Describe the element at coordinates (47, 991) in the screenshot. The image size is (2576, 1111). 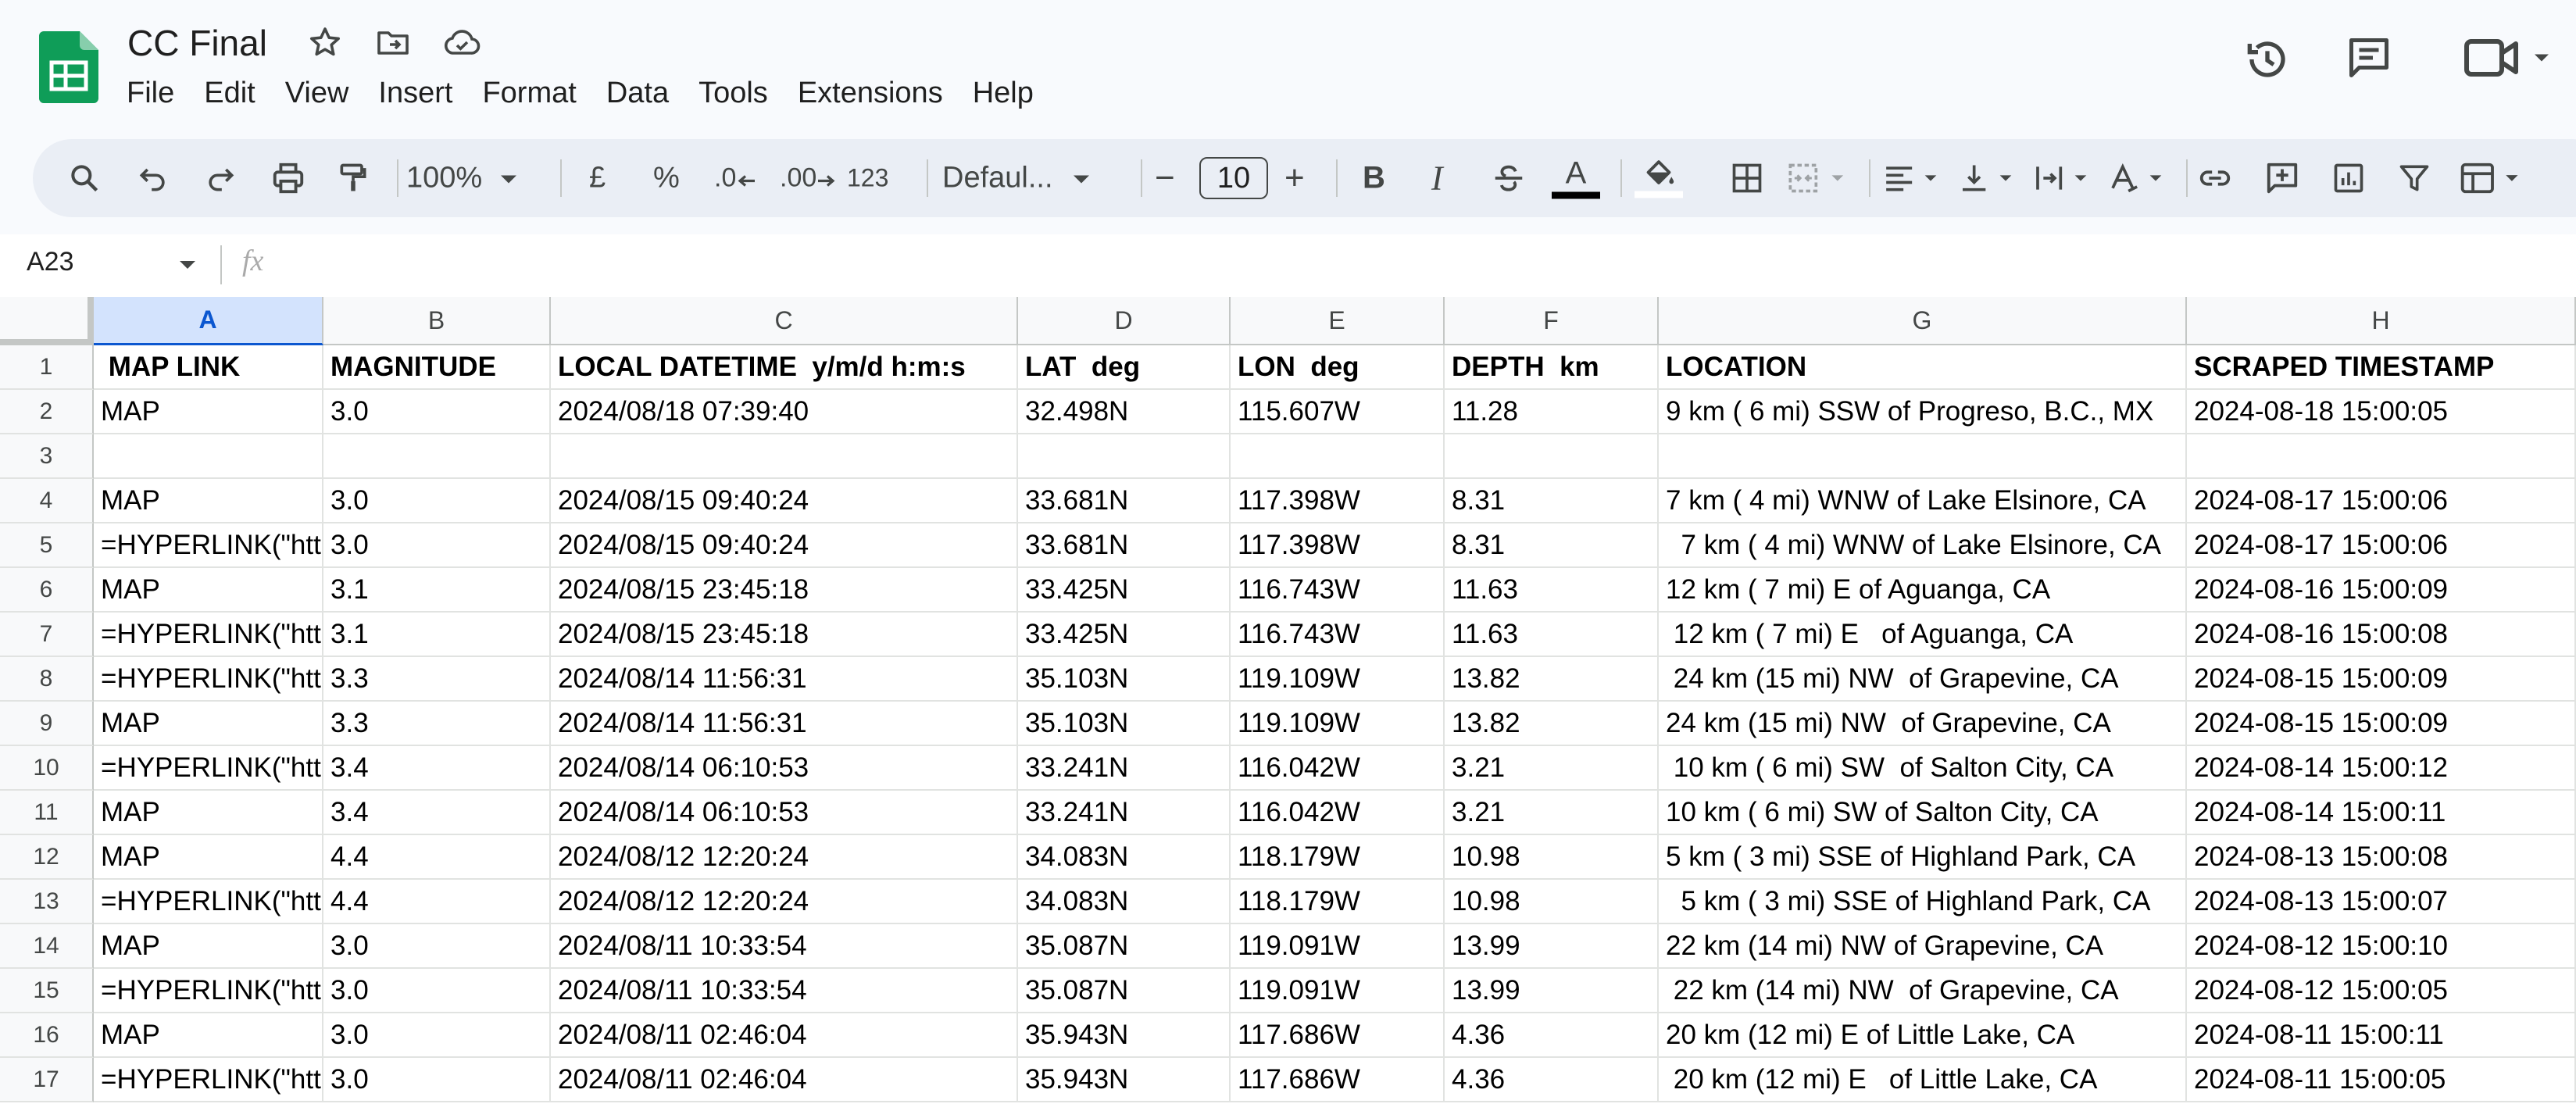
I see `row-header: 15` at that location.